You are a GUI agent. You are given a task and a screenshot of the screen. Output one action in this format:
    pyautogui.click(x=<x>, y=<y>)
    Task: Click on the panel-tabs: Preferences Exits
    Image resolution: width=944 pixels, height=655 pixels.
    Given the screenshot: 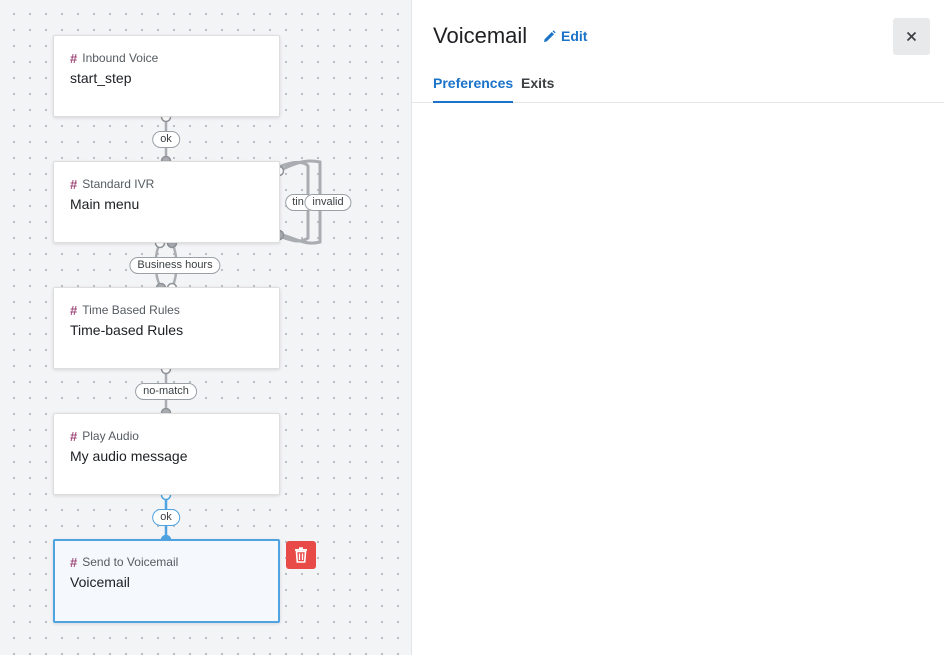 What is the action you would take?
    pyautogui.click(x=678, y=84)
    